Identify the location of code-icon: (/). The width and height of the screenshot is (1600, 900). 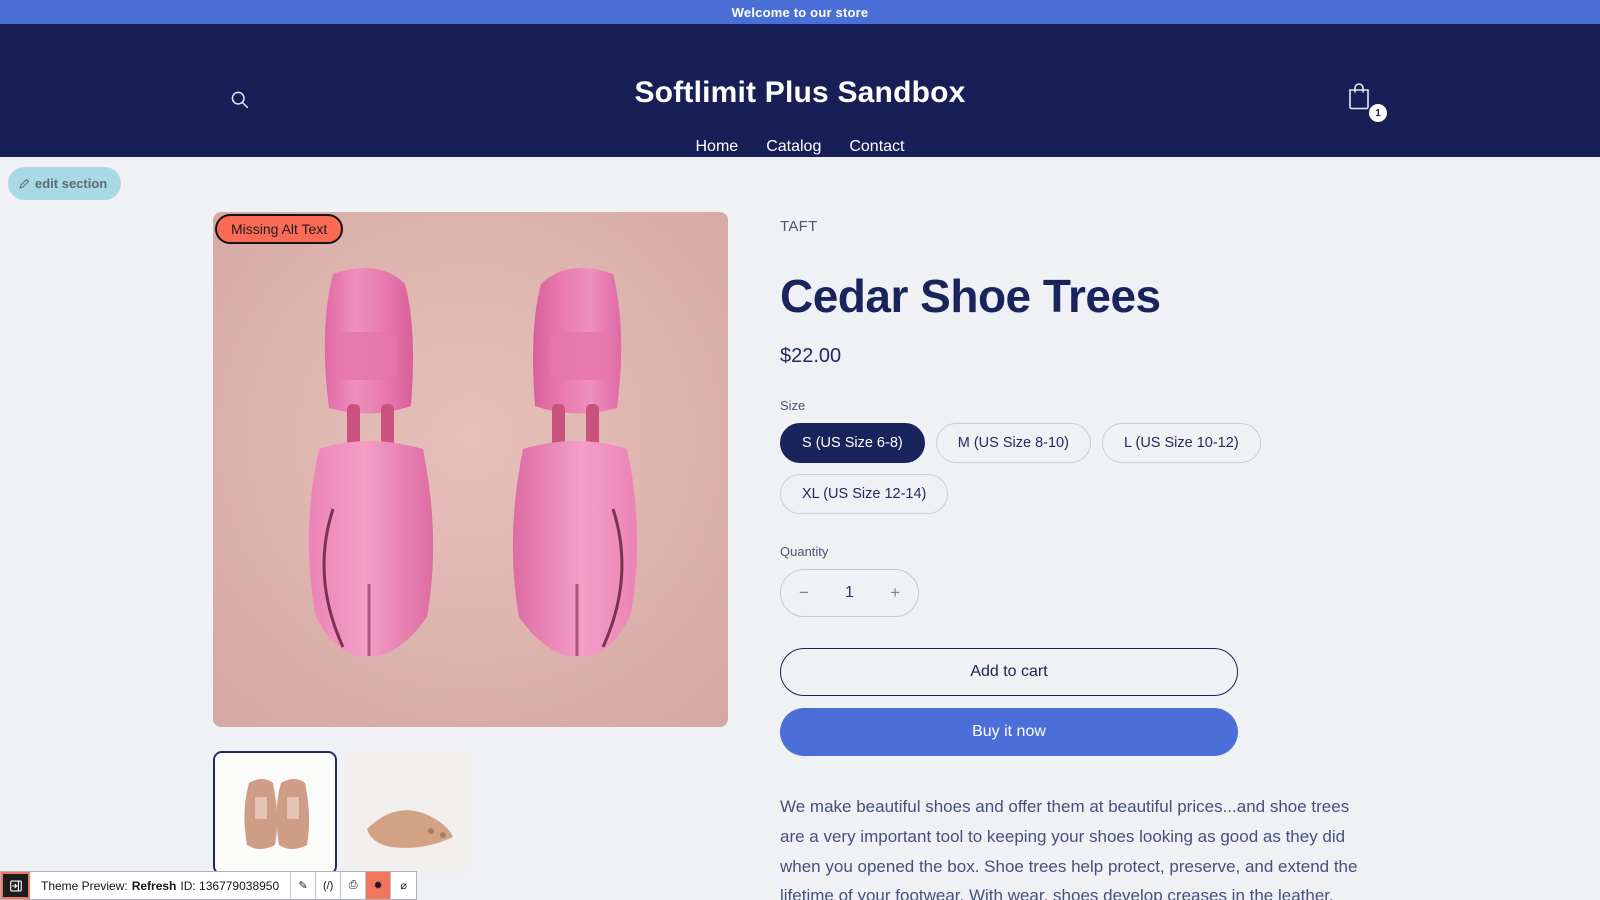
(328, 885).